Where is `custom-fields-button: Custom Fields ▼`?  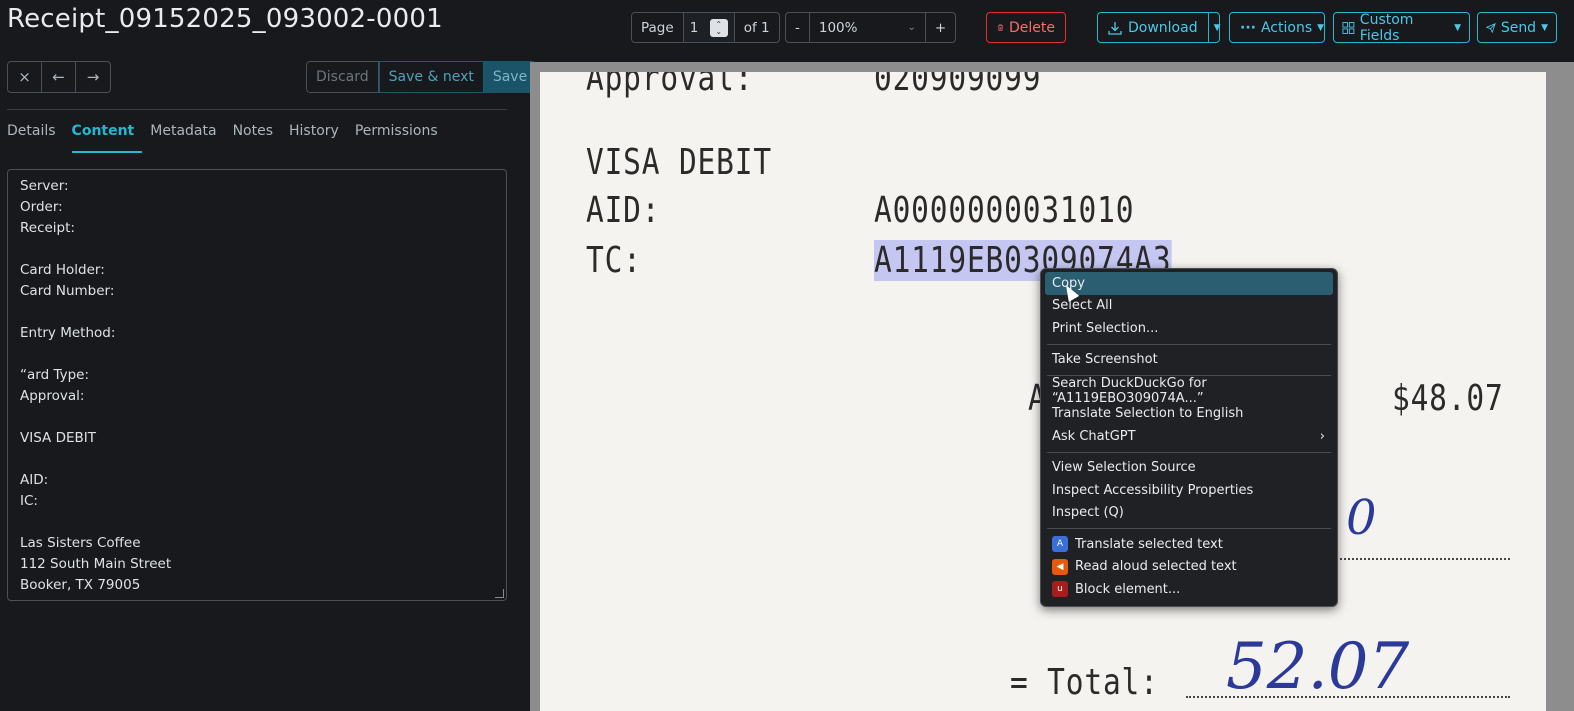 custom-fields-button: Custom Fields ▼ is located at coordinates (1401, 27).